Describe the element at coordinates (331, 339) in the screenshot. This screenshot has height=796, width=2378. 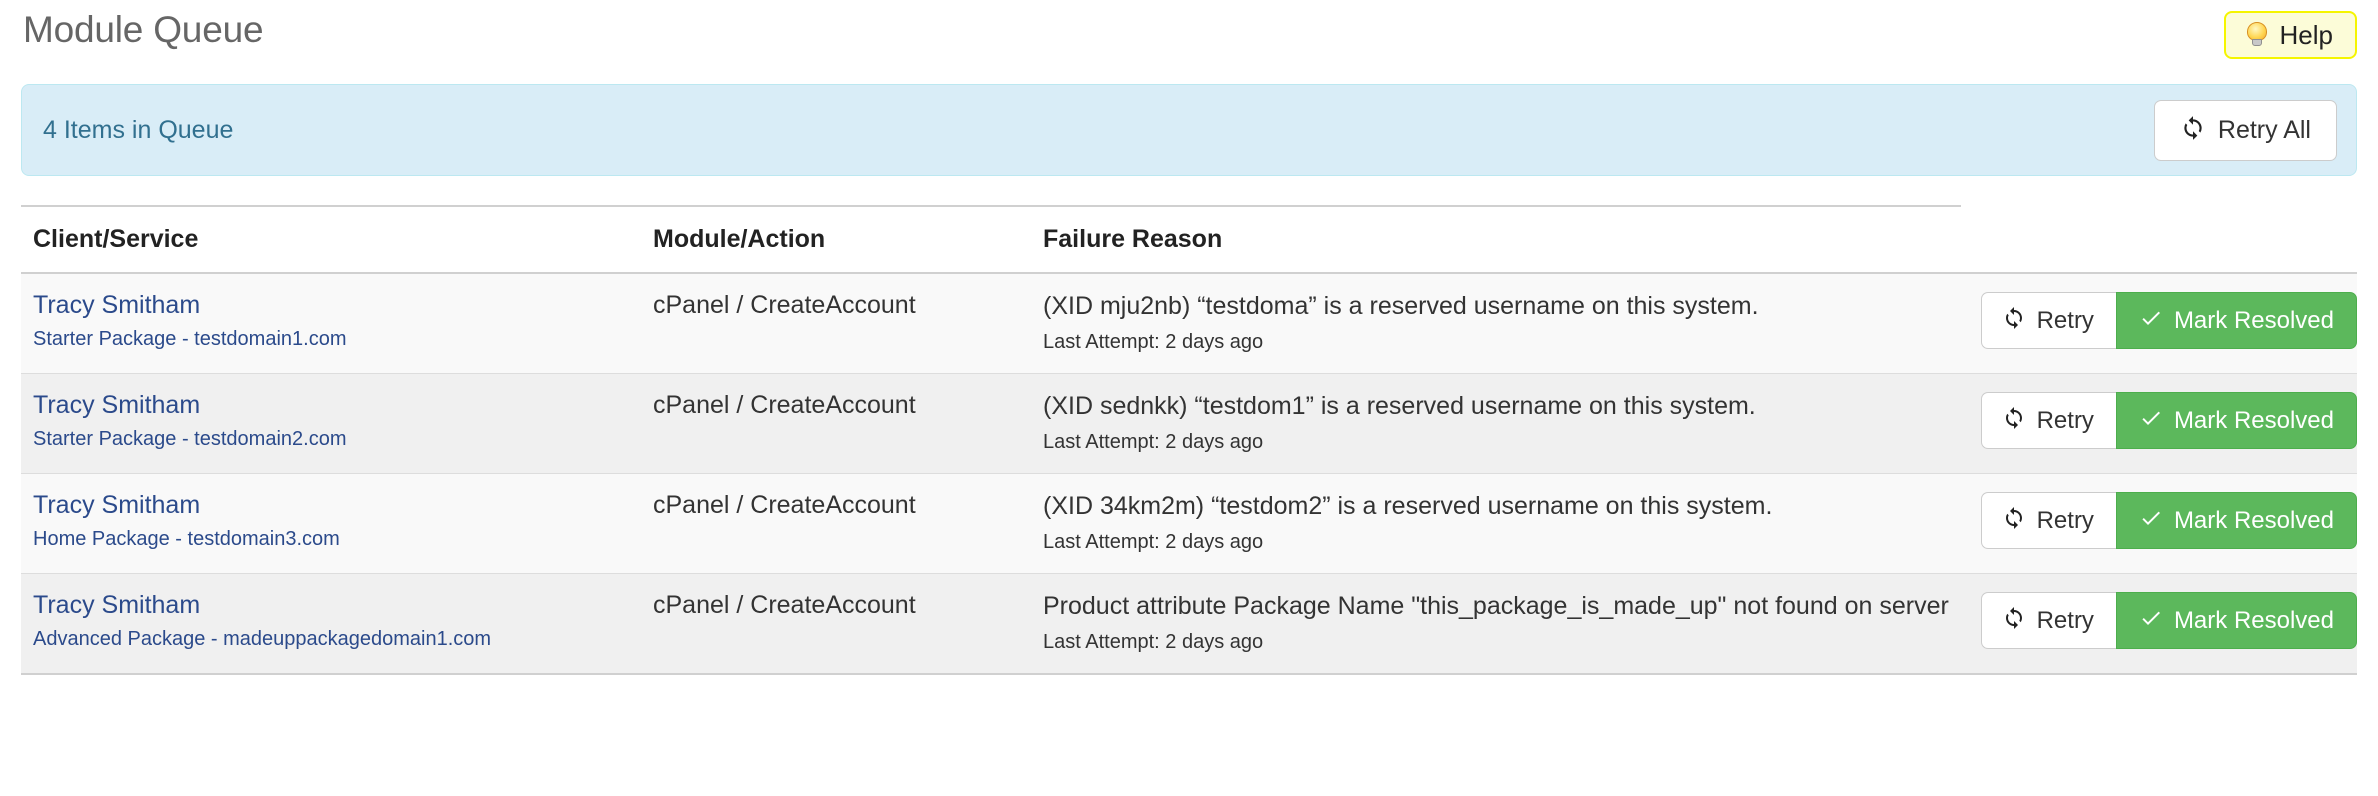
I see `service-link: Starter Package - testdomain1.com` at that location.